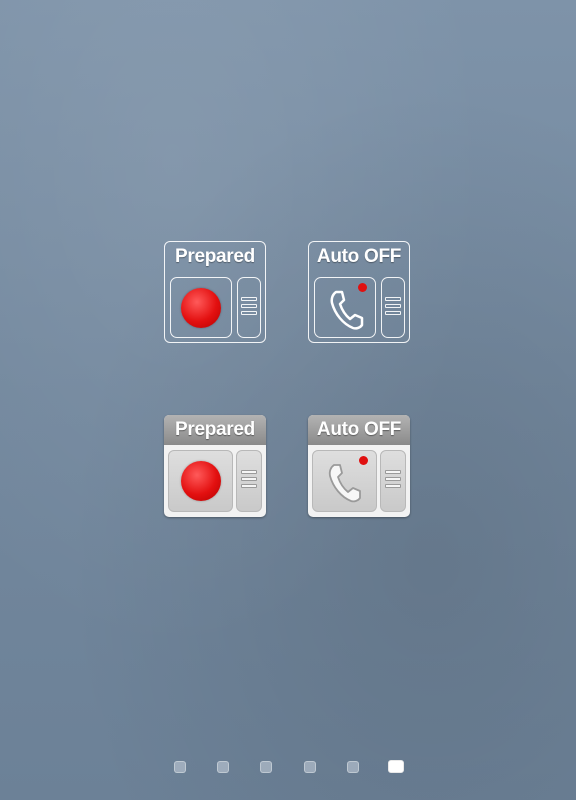 Image resolution: width=576 pixels, height=800 pixels. I want to click on recorder-widget-outline-prepared: Prepared, so click(215, 292).